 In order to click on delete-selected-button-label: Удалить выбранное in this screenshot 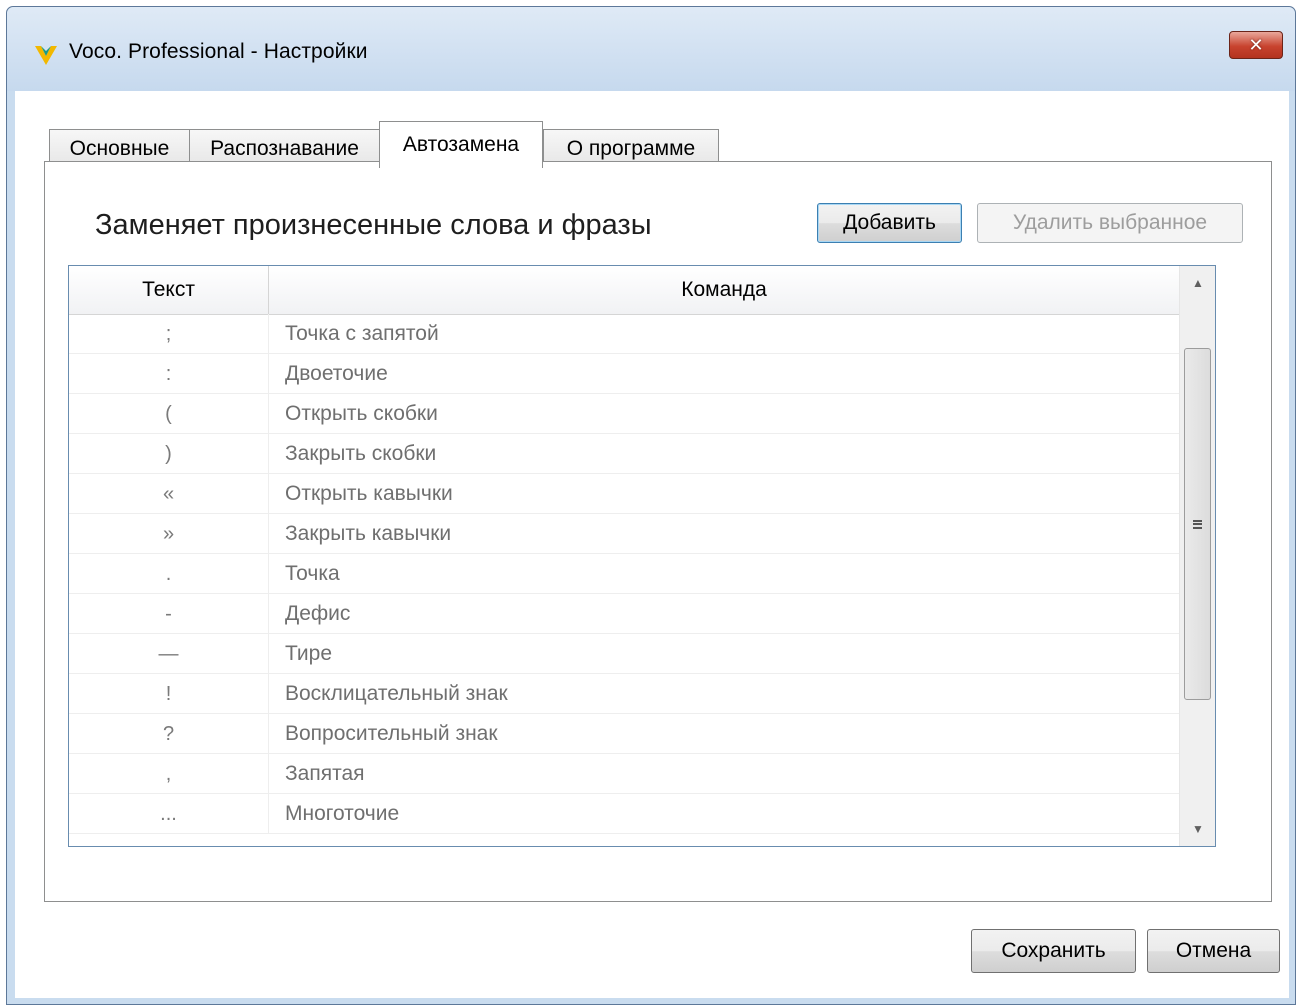, I will do `click(1110, 222)`.